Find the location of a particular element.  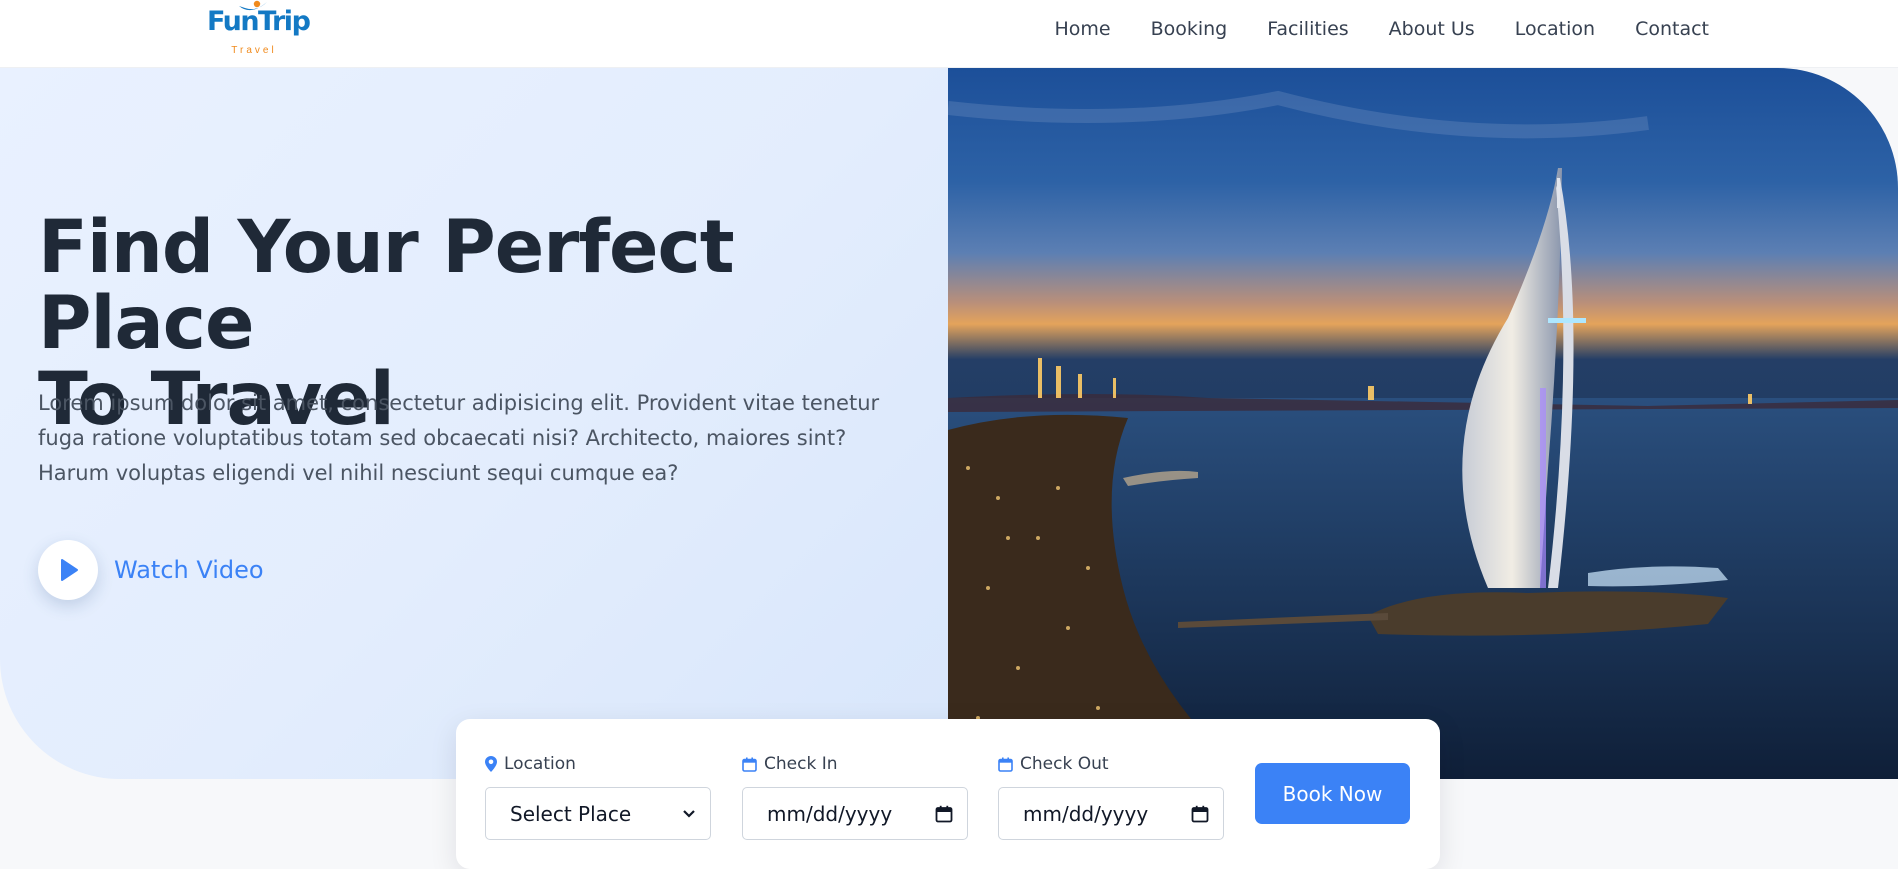

check-out-label-row: Check Out is located at coordinates (1111, 764).